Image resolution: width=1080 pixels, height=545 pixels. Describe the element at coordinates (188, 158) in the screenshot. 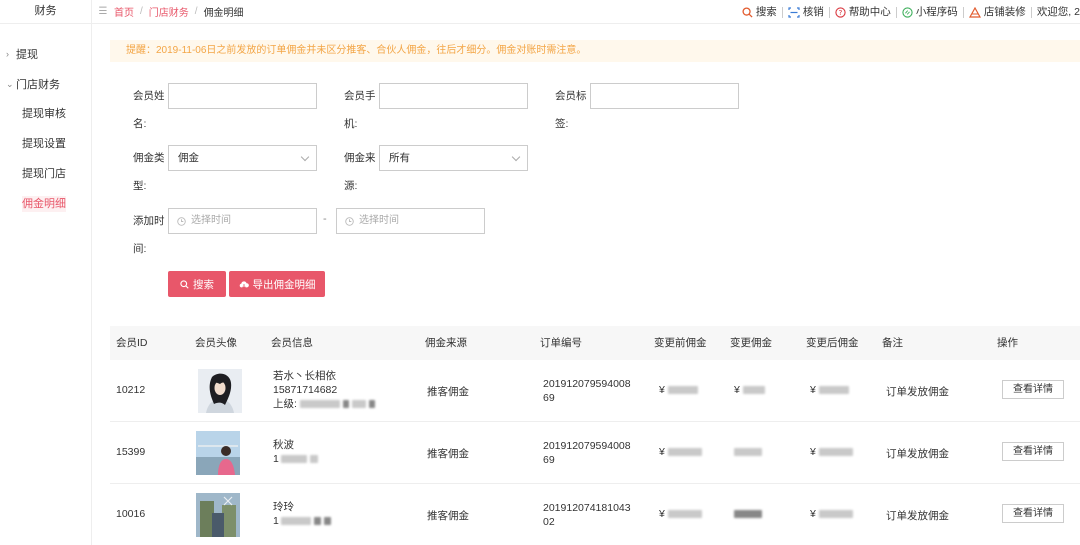

I see `commission-type-value: 佣金` at that location.